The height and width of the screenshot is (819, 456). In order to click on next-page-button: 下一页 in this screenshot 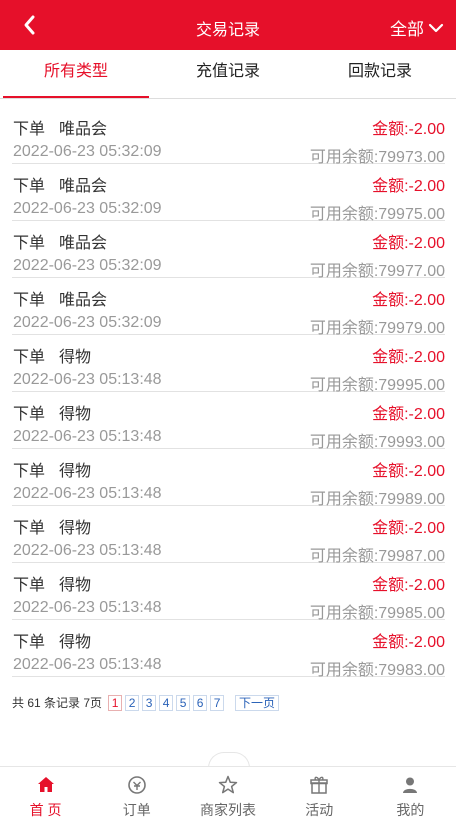, I will do `click(257, 702)`.